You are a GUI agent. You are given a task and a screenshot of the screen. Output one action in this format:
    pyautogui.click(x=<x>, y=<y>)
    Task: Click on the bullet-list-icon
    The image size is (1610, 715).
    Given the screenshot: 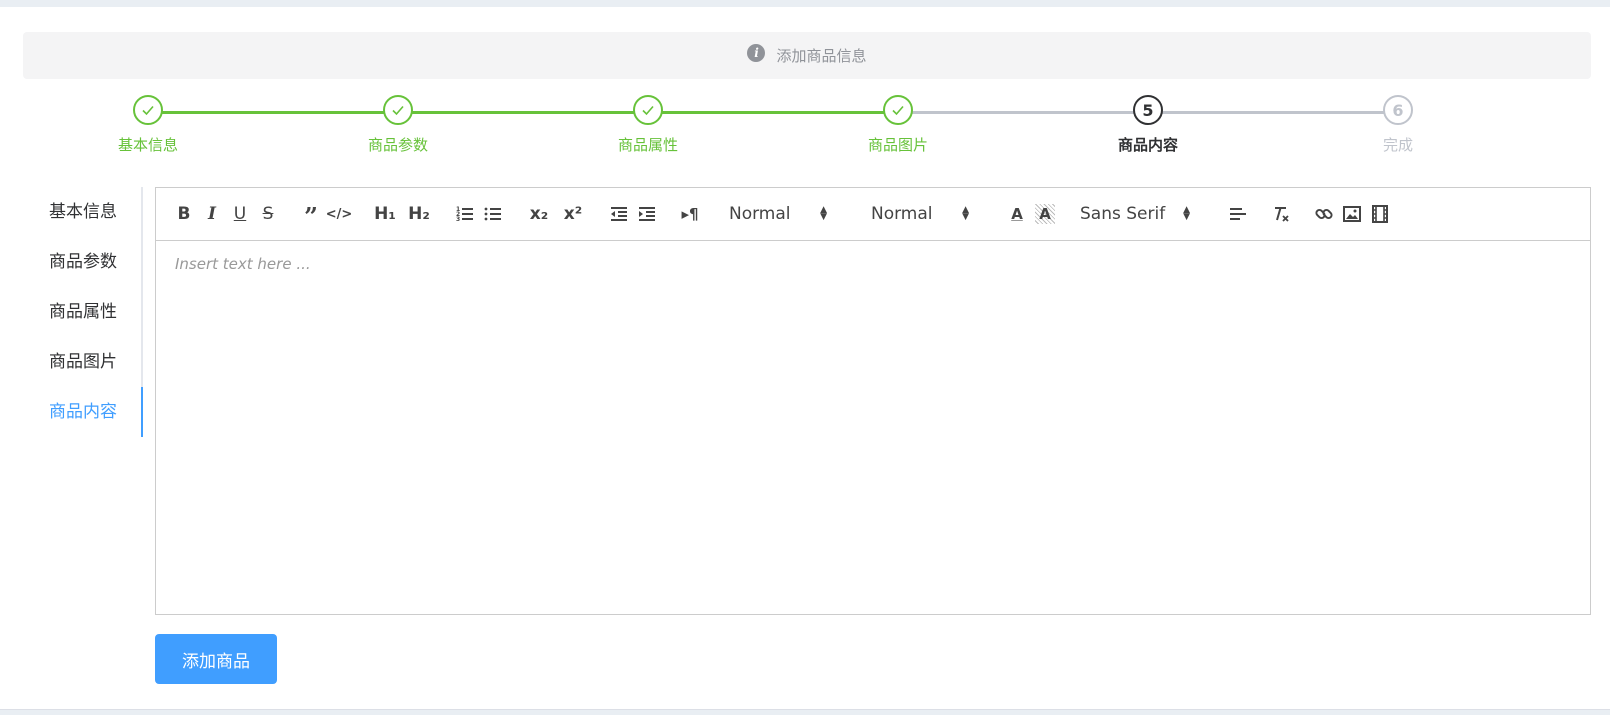 What is the action you would take?
    pyautogui.click(x=493, y=214)
    